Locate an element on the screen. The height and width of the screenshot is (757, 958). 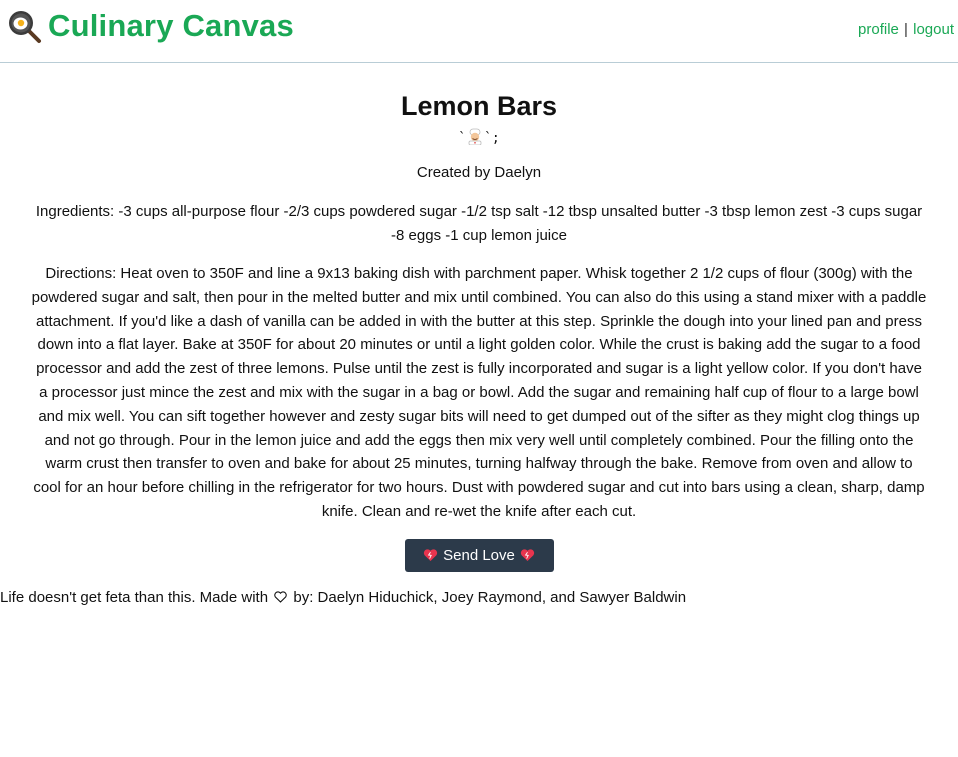
chef-icon is located at coordinates (475, 136).